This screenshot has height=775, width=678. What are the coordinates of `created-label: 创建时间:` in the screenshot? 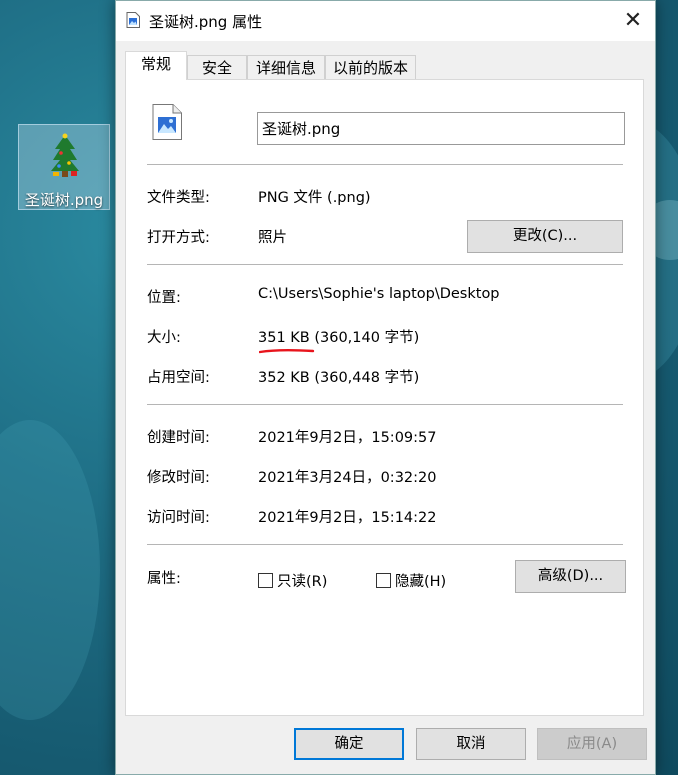 It's located at (178, 438).